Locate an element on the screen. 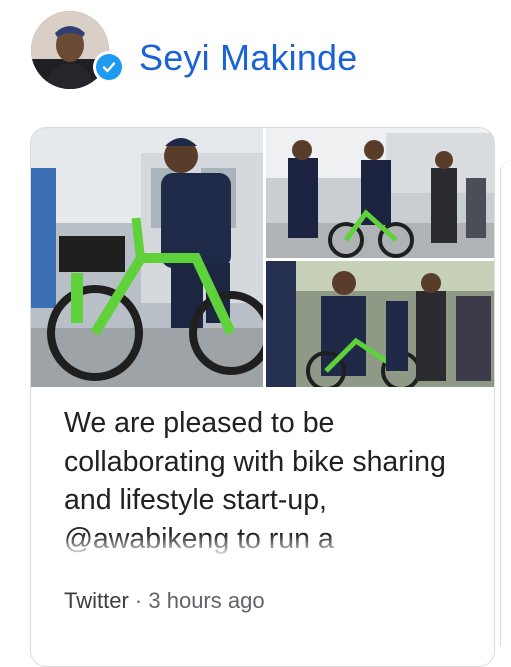 The image size is (511, 667). tweet-meta: Twitter · 3 hours ago is located at coordinates (164, 601).